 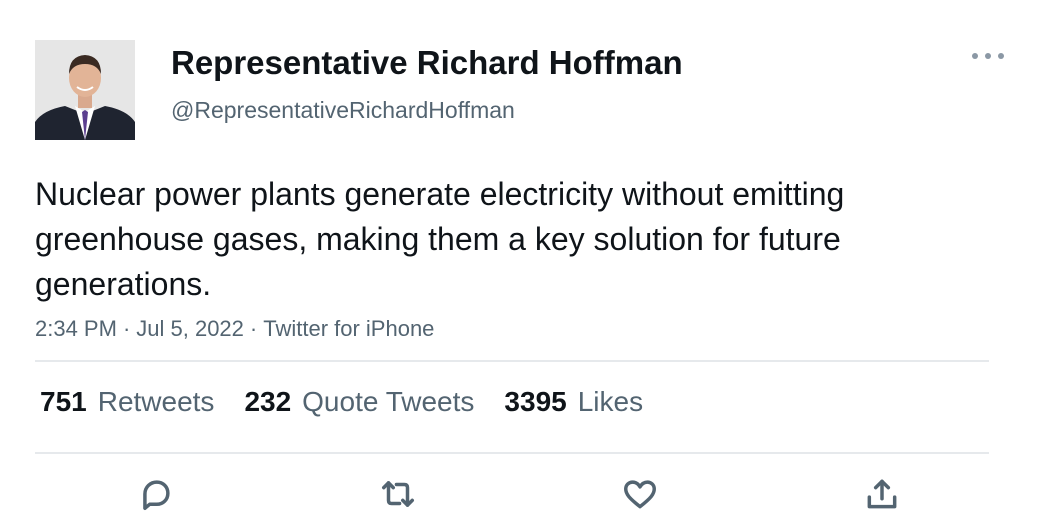 I want to click on engagement-stats: 751 Retweets 232 Quote Tweets 3395 Likes, so click(x=341, y=402).